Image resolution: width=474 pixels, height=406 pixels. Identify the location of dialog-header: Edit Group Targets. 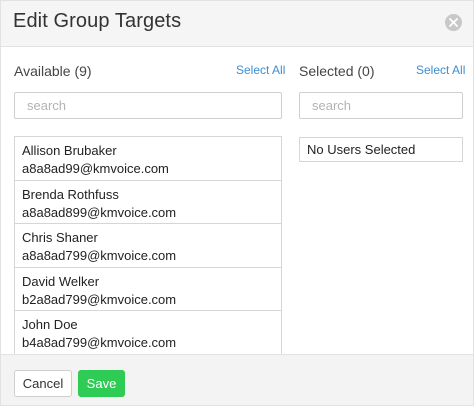
(237, 24).